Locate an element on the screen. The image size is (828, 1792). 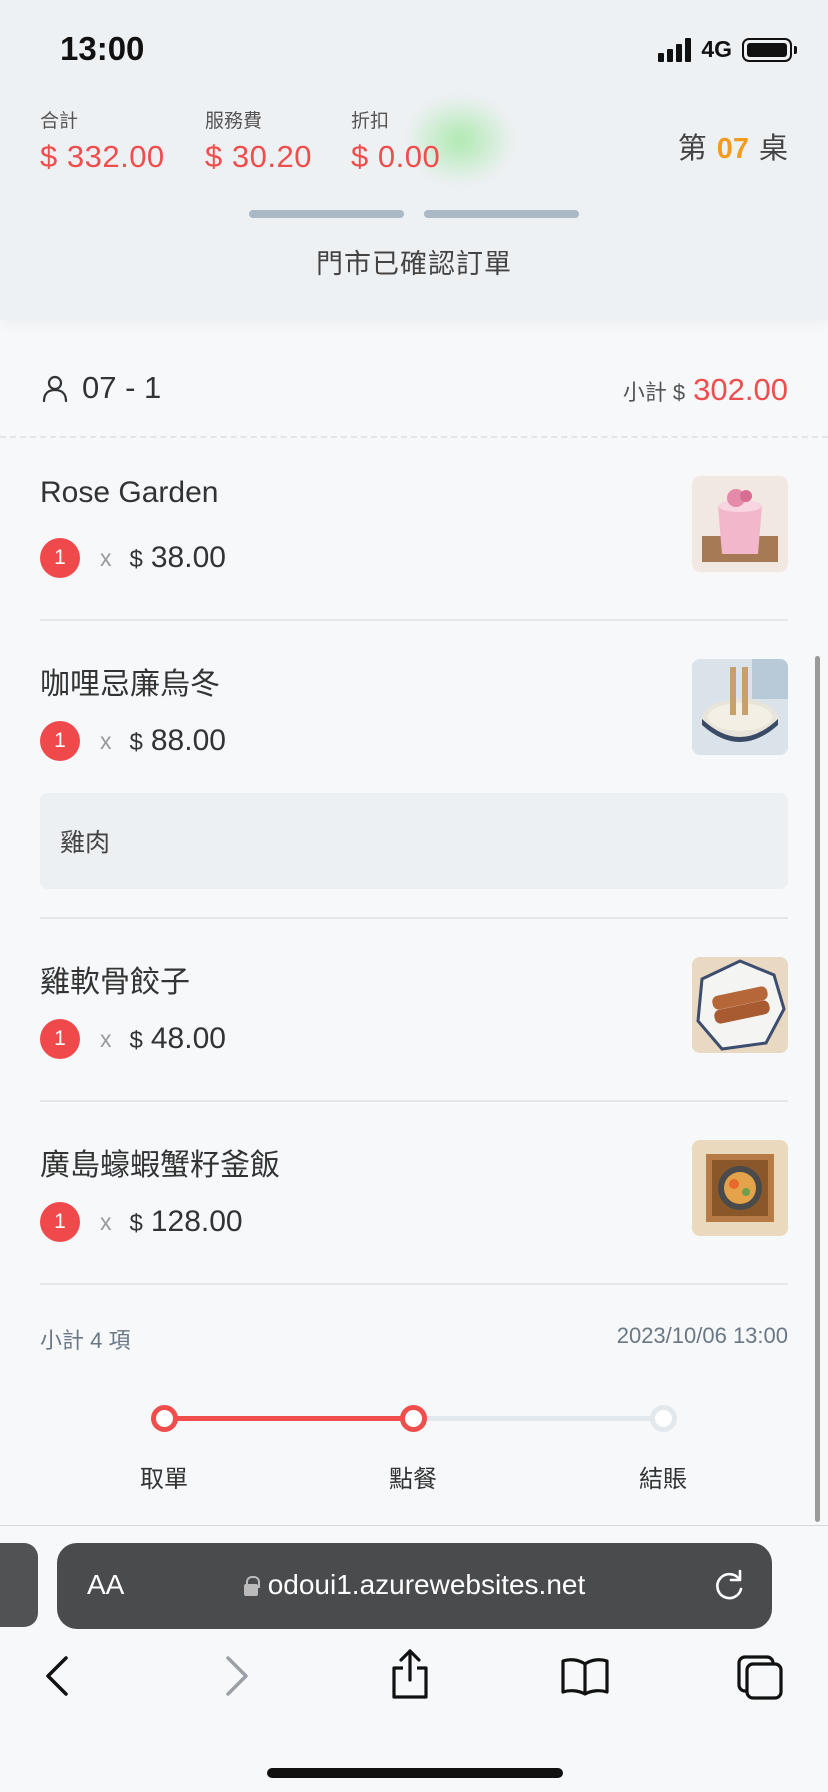
step-label-pickup: 取單 is located at coordinates (164, 1479).